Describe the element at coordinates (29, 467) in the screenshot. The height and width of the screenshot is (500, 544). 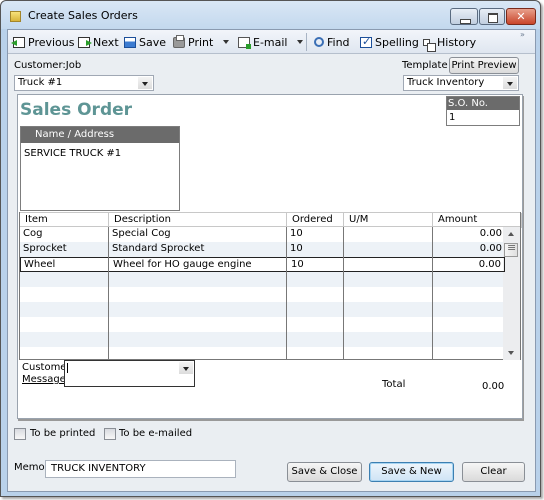
I see `memo-label: Memo` at that location.